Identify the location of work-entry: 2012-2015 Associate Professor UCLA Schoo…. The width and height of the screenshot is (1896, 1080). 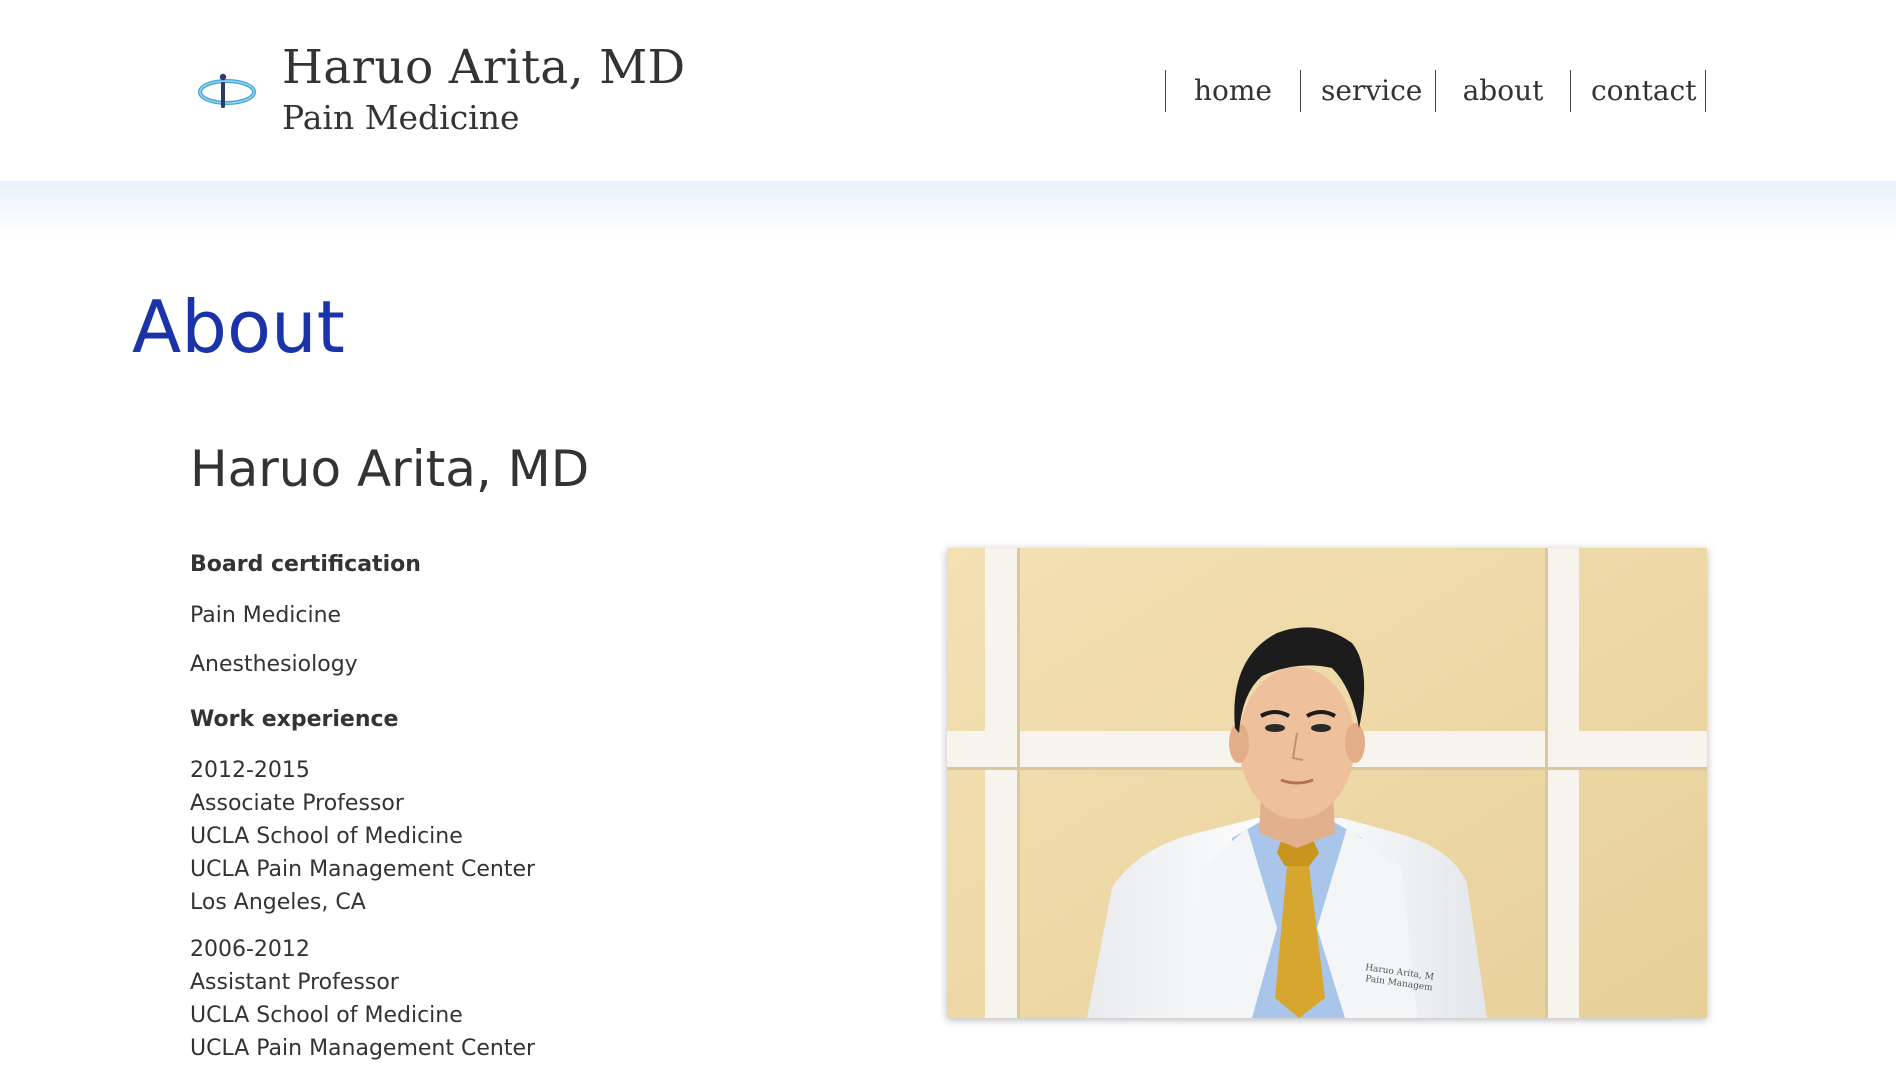
(530, 836).